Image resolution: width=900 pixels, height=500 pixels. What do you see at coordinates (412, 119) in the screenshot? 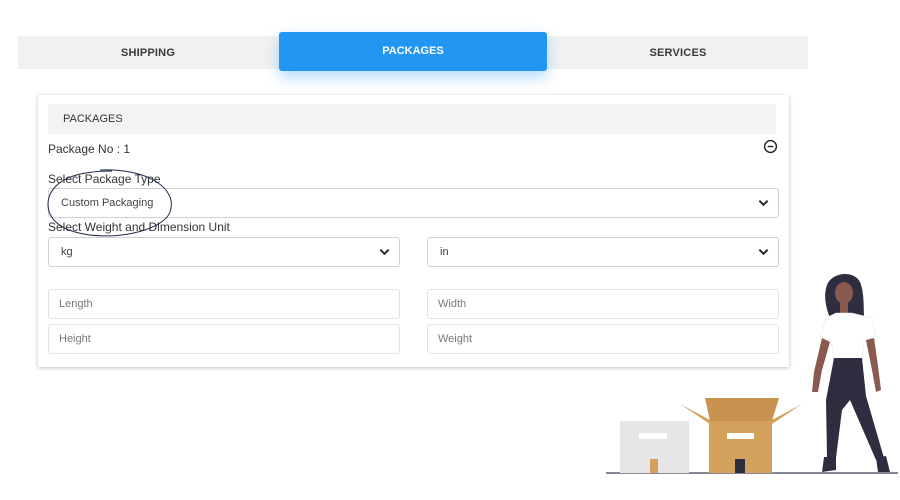
I see `card-header: PACKAGES` at bounding box center [412, 119].